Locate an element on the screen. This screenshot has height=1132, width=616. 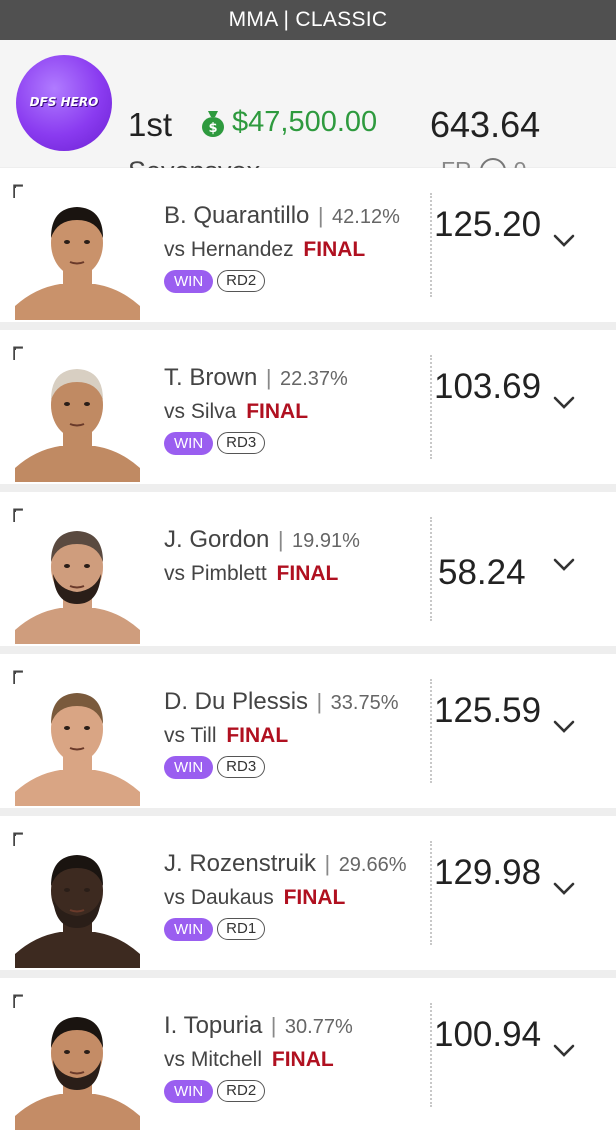
fighter-name-line: I. Topuria | 30.77% is located at coordinates (258, 1026).